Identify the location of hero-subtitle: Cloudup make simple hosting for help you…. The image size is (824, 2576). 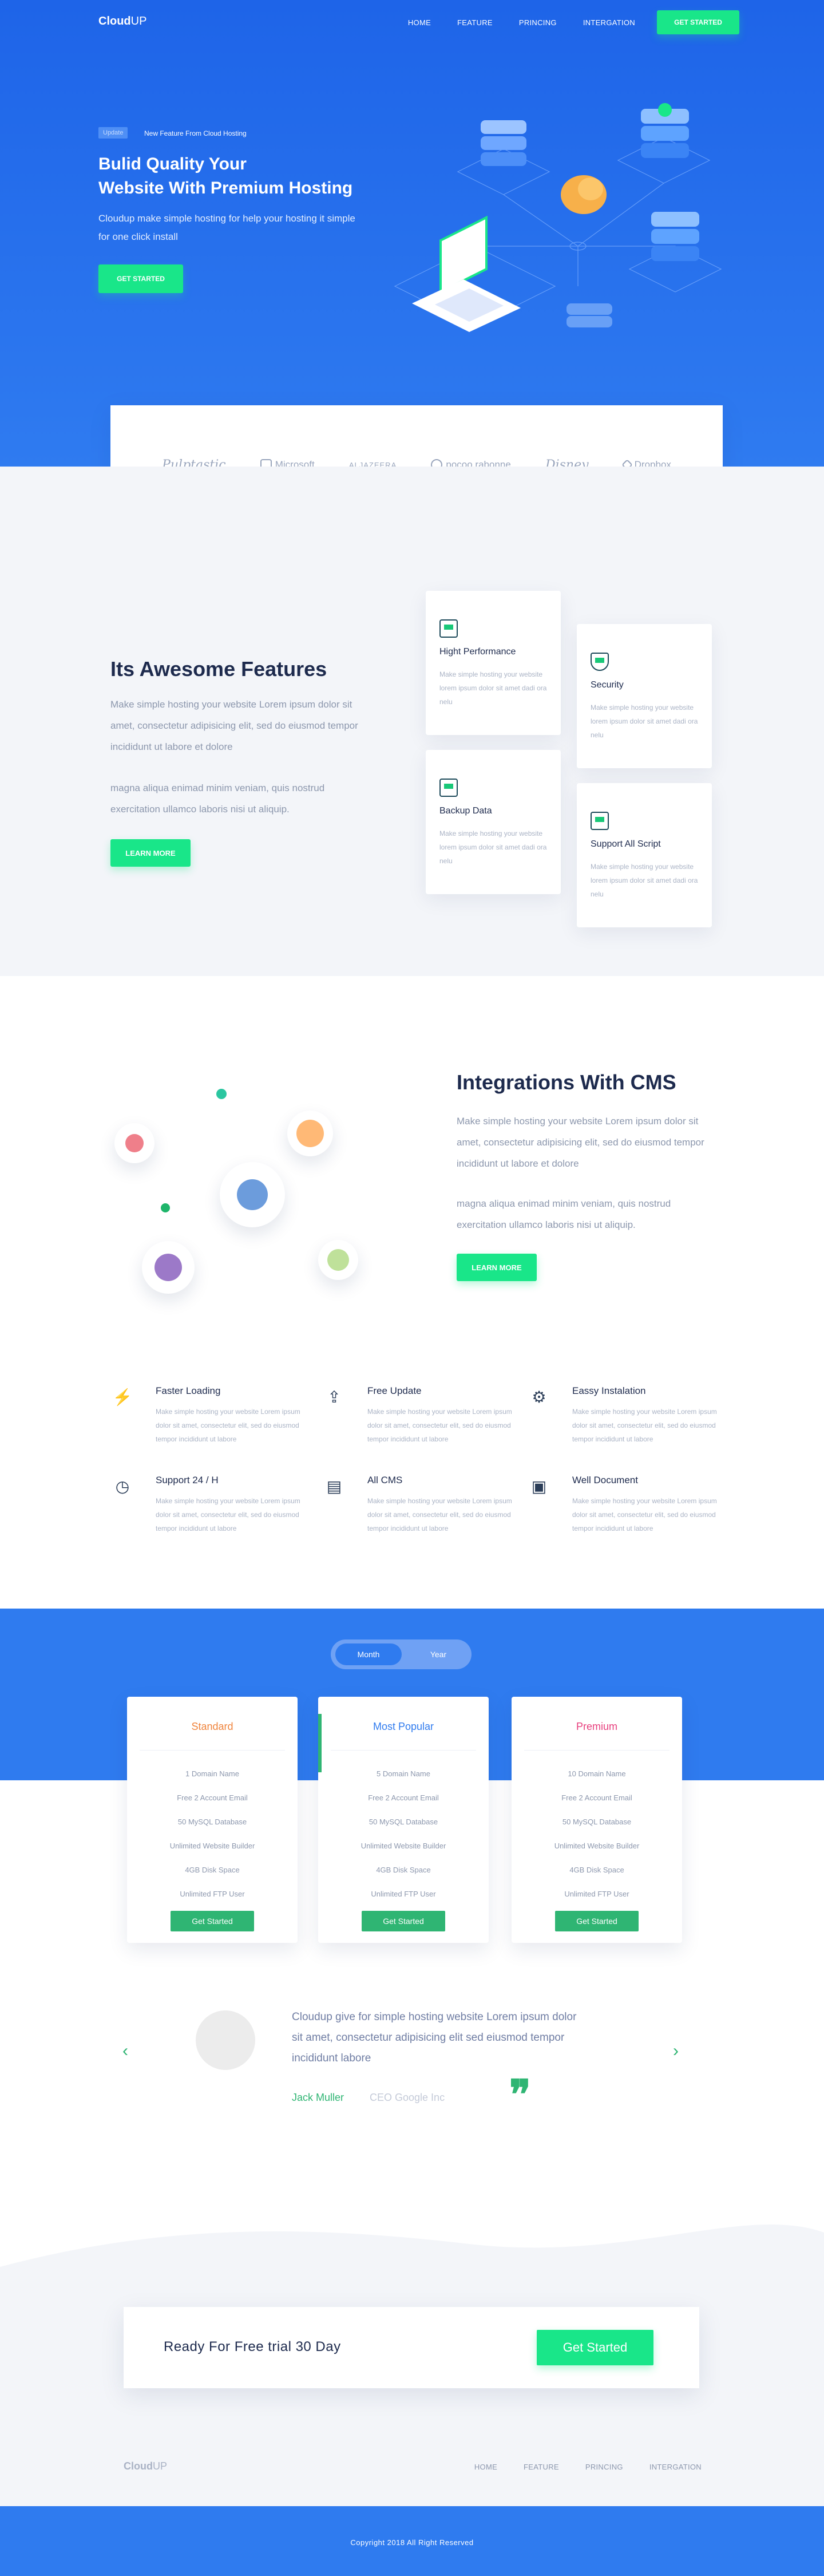
(226, 227).